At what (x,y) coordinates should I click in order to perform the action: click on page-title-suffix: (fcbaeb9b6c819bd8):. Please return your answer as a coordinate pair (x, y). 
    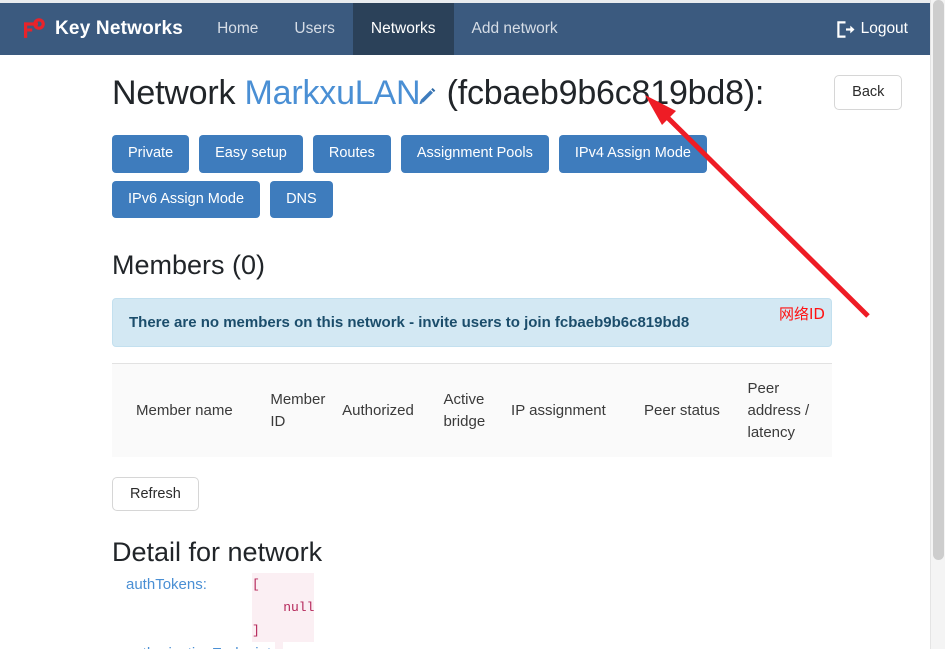
    Looking at the image, I should click on (605, 93).